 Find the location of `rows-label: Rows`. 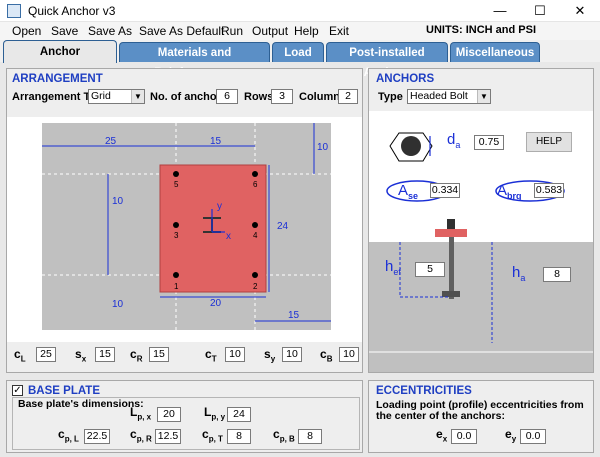

rows-label: Rows is located at coordinates (259, 97).